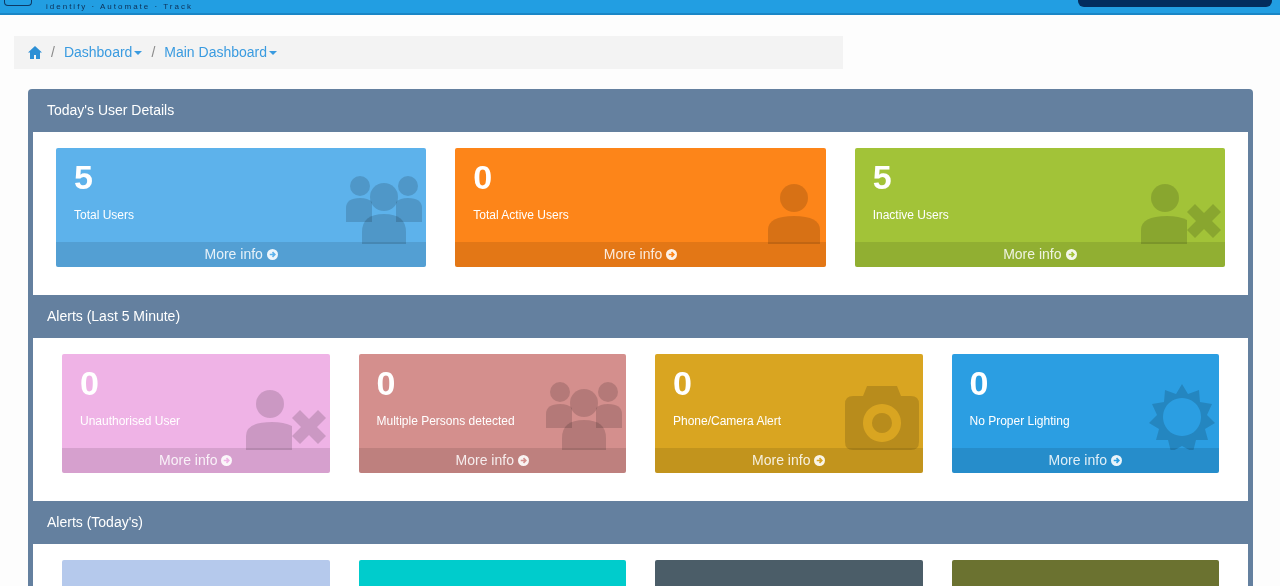  What do you see at coordinates (445, 421) in the screenshot?
I see `stat-label: Multiple Persons detected` at bounding box center [445, 421].